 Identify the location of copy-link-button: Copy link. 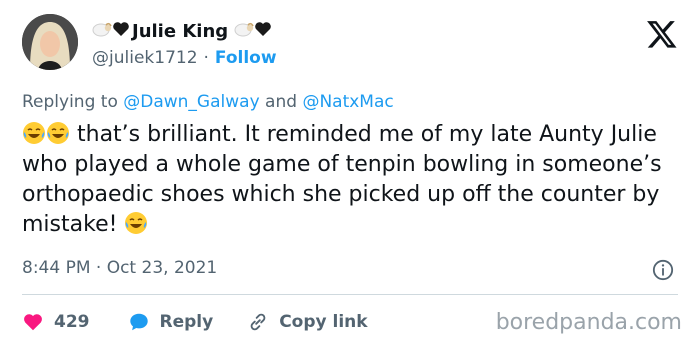
(307, 322).